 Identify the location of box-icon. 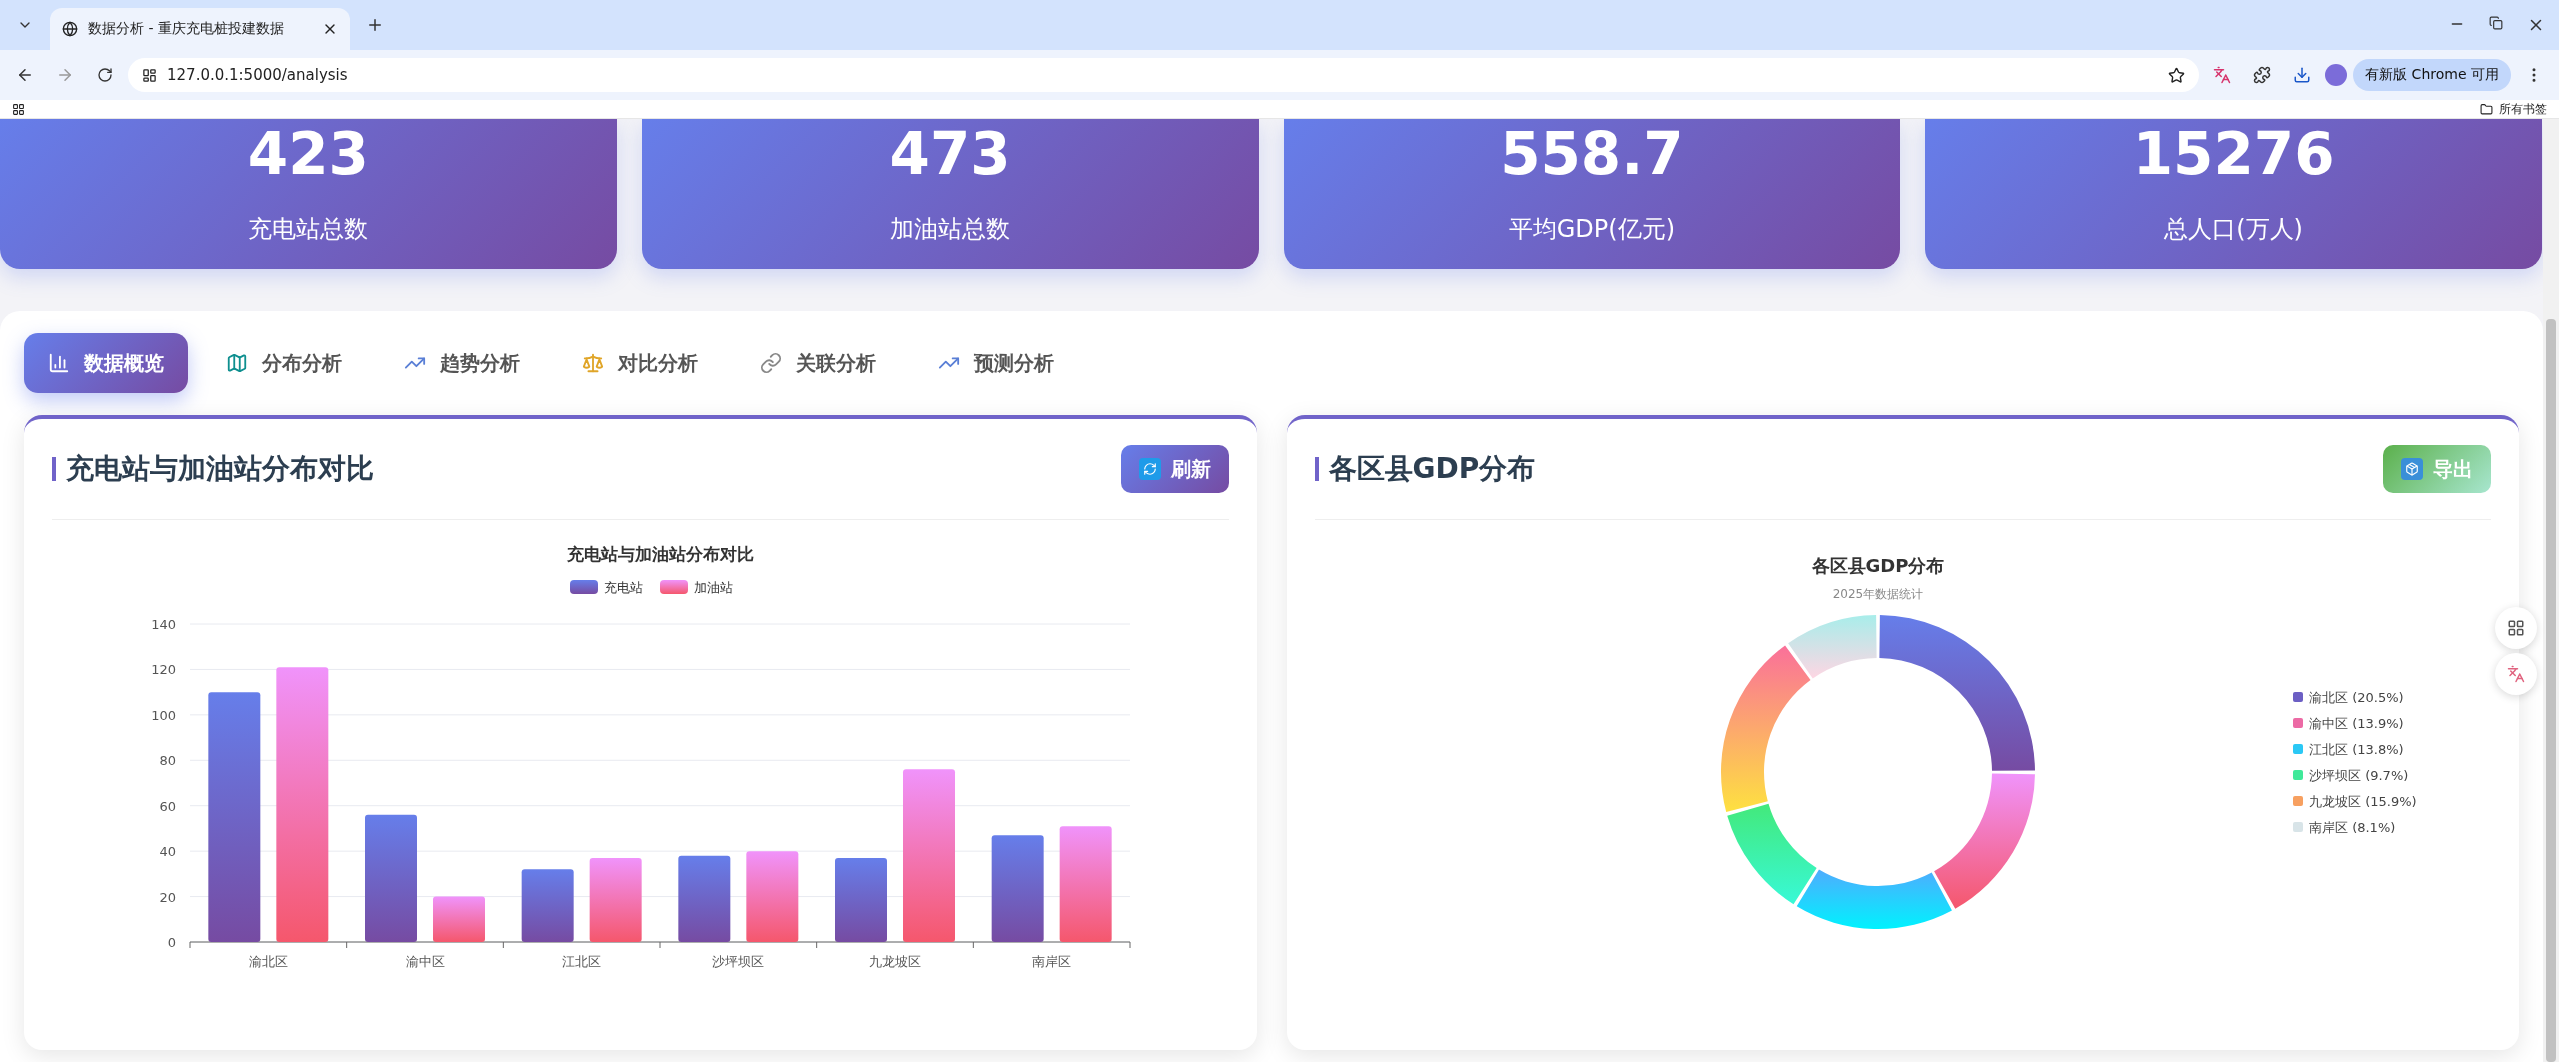
(2412, 469).